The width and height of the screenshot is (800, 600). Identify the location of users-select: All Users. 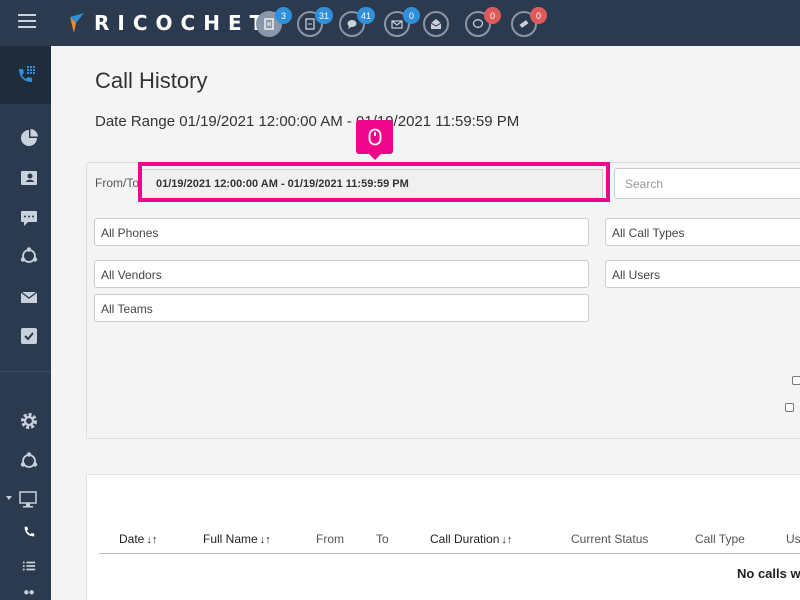
(702, 274).